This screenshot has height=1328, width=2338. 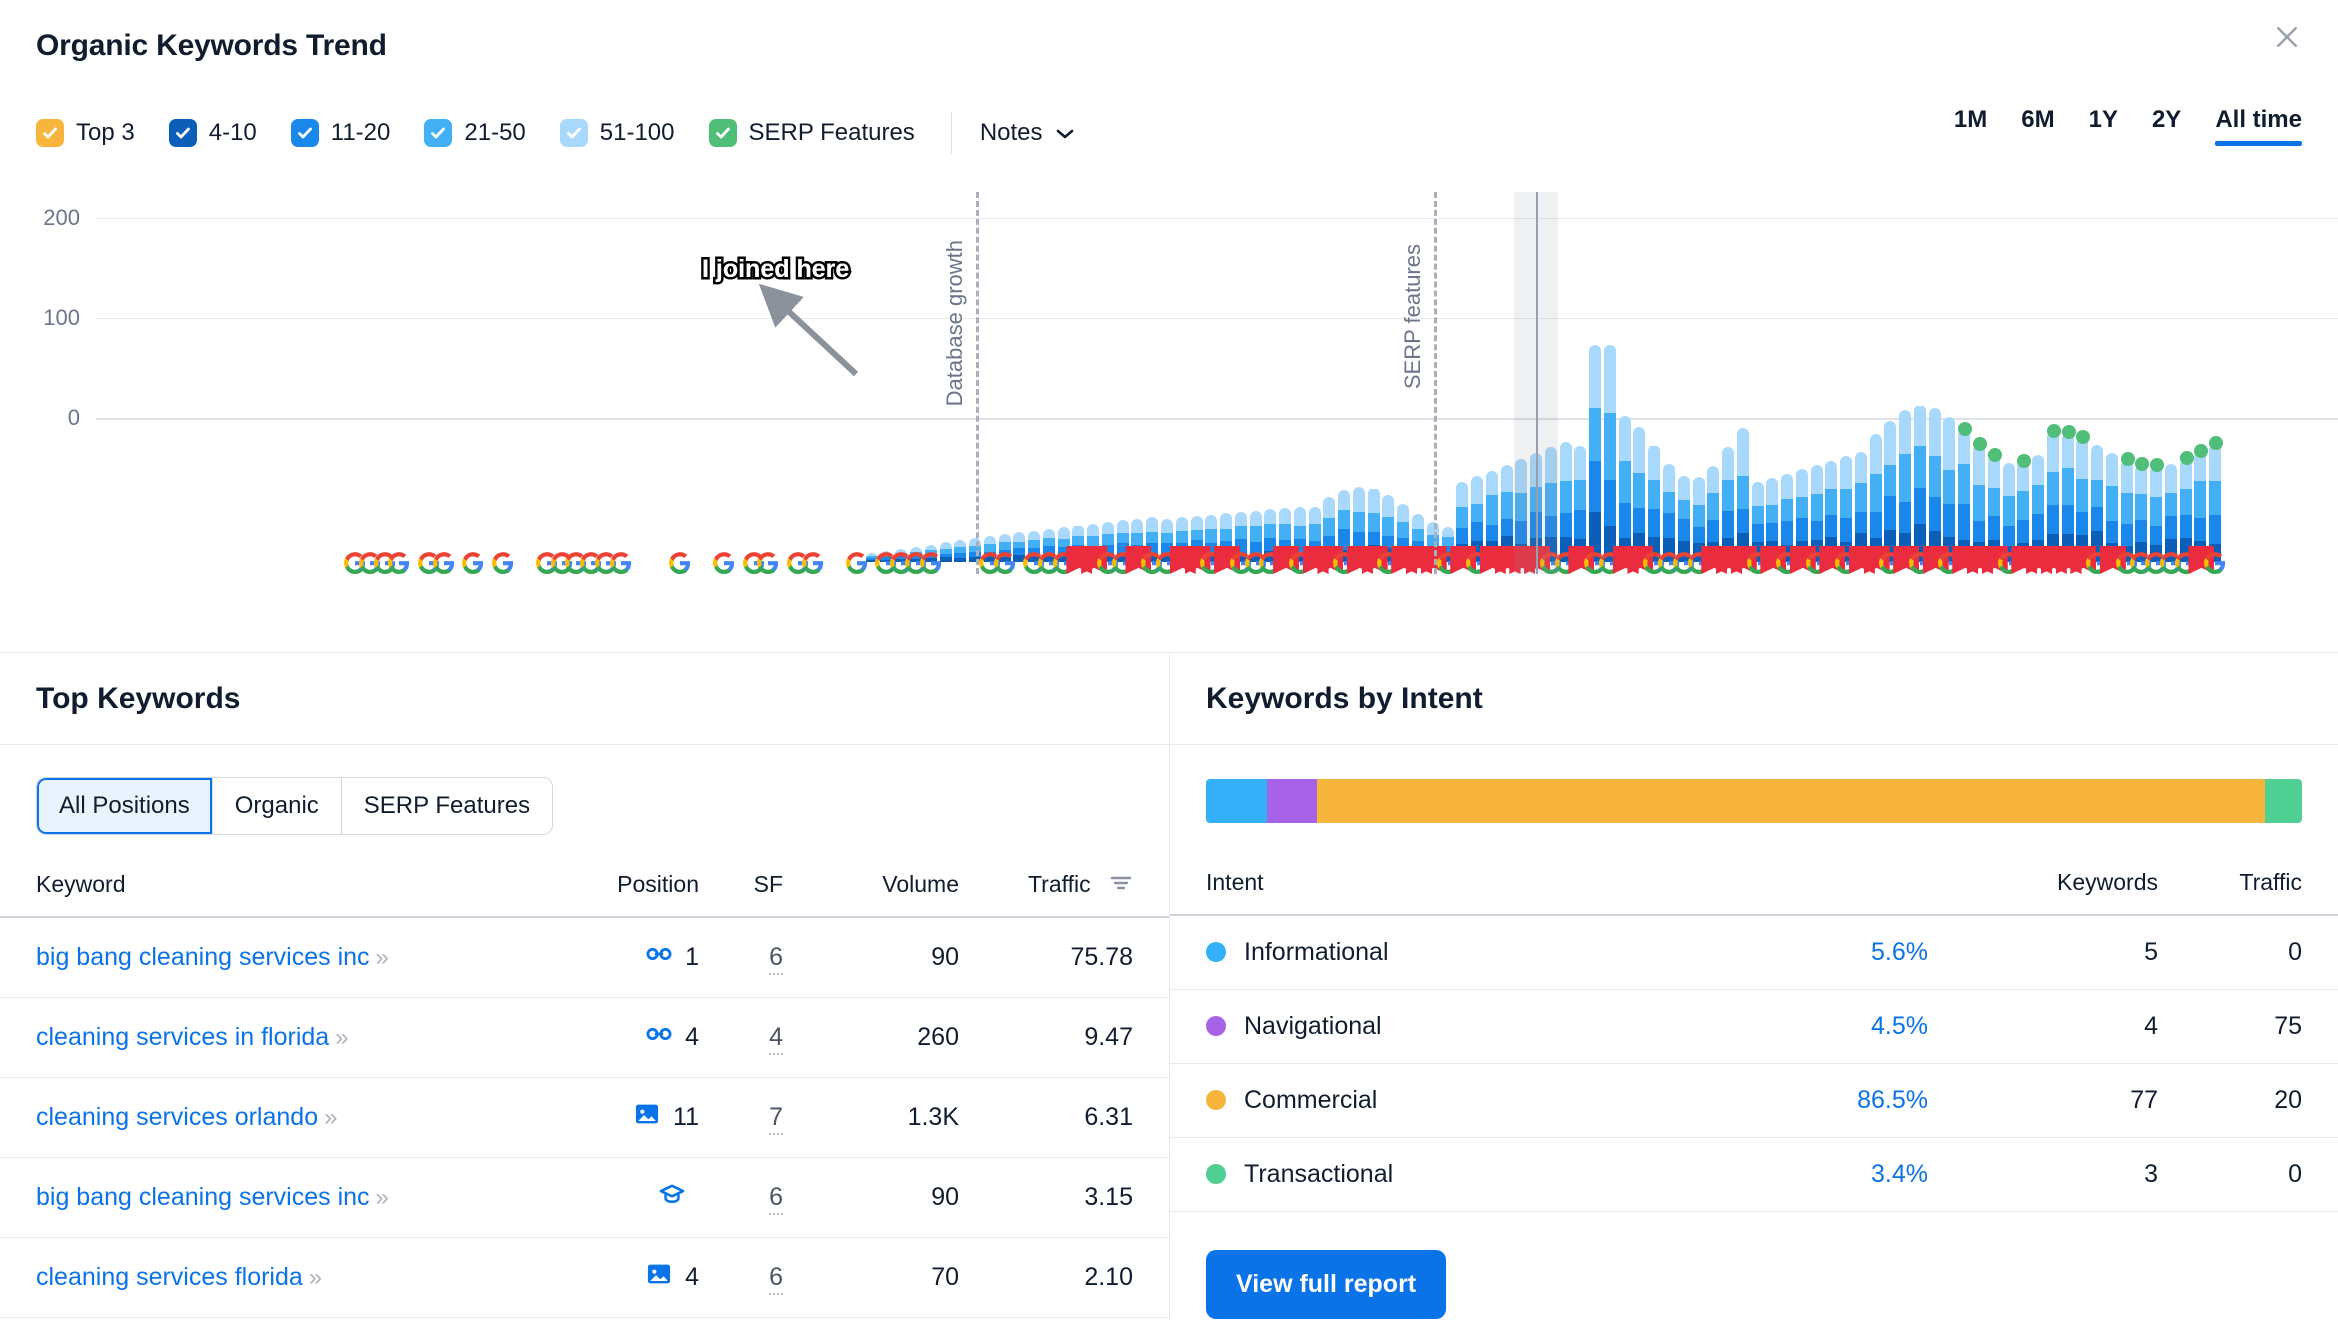 I want to click on cell-keyword: cleaning services orlando», so click(x=264, y=1117).